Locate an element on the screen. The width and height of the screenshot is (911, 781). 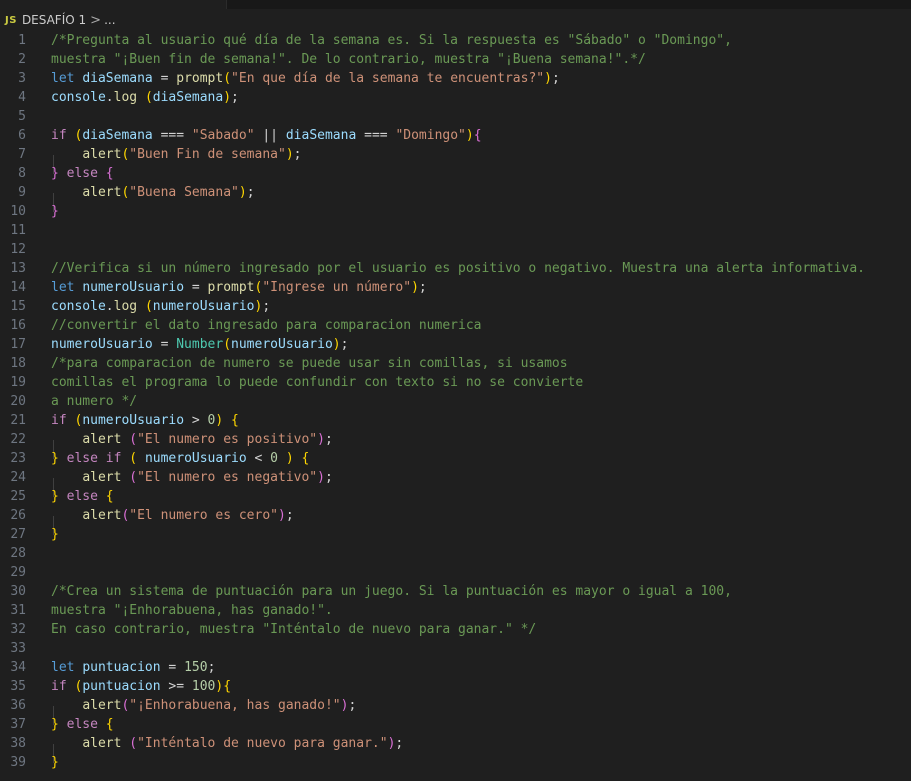
code-line: 35 if (puntuacion >= 100){ is located at coordinates (455, 686).